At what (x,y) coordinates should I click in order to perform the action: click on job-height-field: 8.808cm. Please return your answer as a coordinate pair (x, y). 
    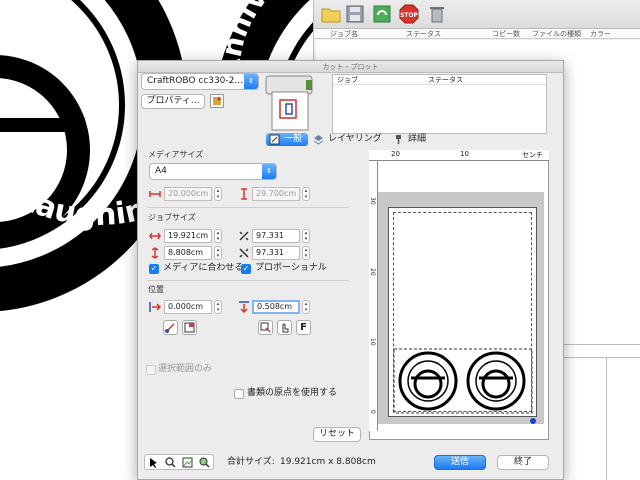
    Looking at the image, I should click on (188, 253).